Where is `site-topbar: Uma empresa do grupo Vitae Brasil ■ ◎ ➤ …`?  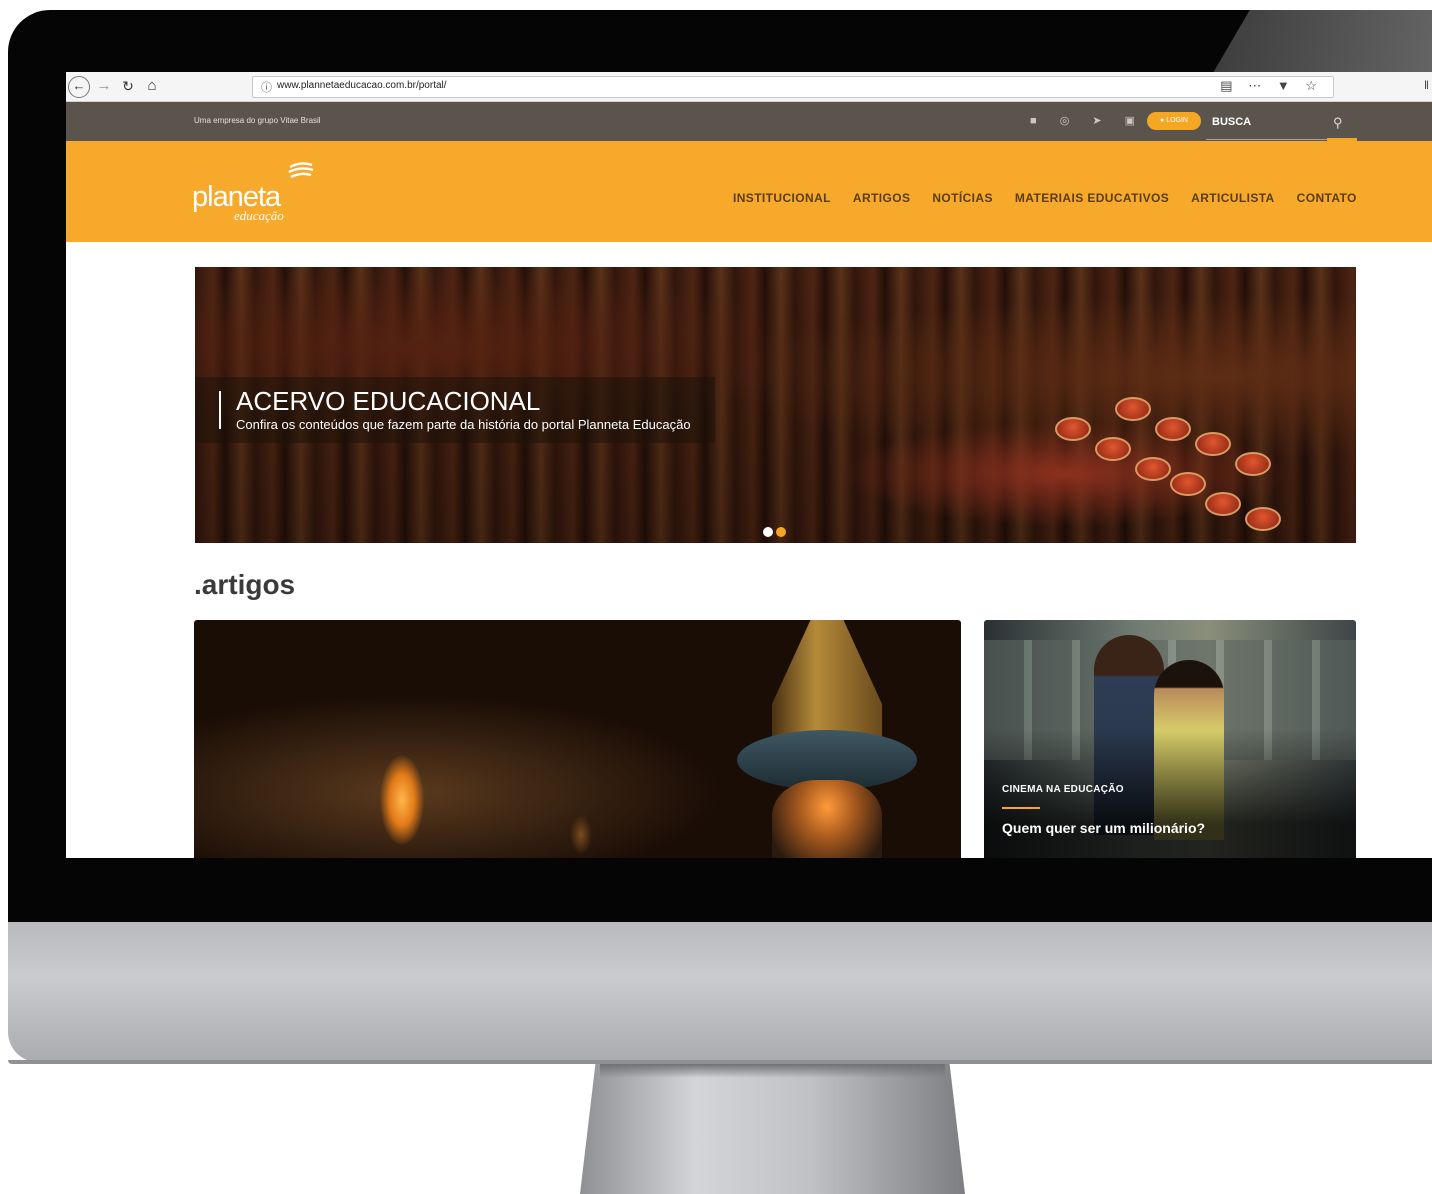 site-topbar: Uma empresa do grupo Vitae Brasil ■ ◎ ➤ … is located at coordinates (749, 121).